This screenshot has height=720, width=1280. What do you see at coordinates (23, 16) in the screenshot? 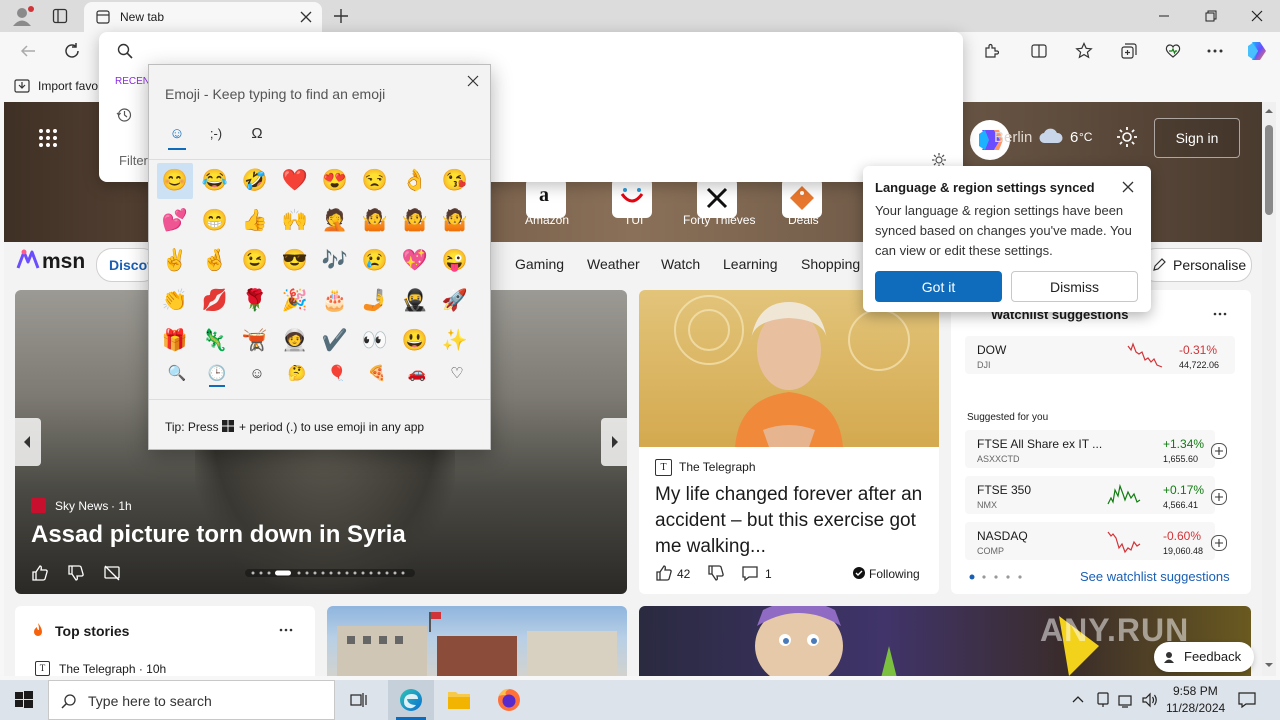
I see `profile-icon` at bounding box center [23, 16].